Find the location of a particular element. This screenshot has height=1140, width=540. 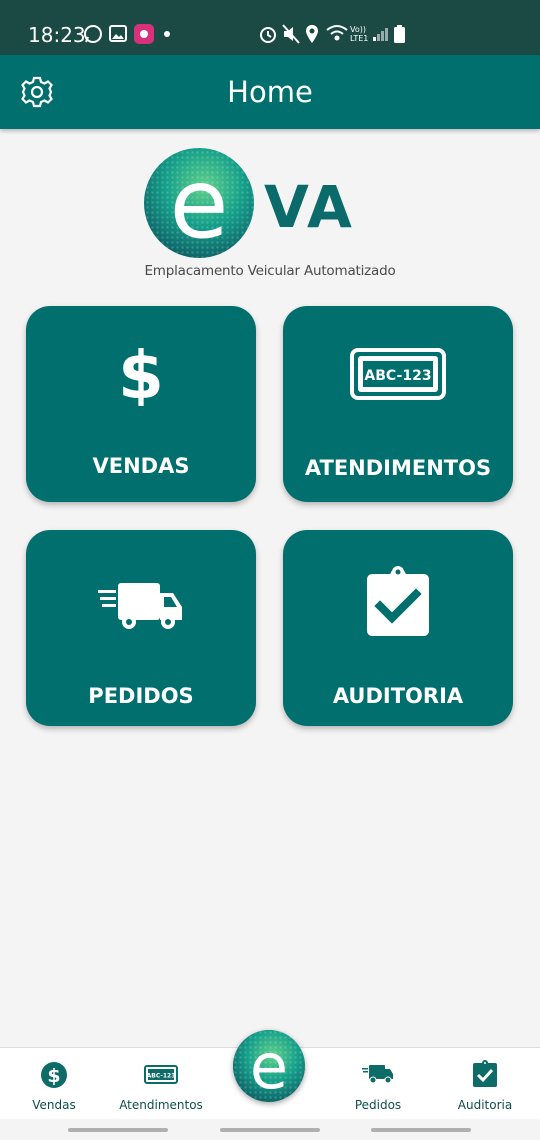

nav-label-auditoria: Auditoria is located at coordinates (485, 1105).